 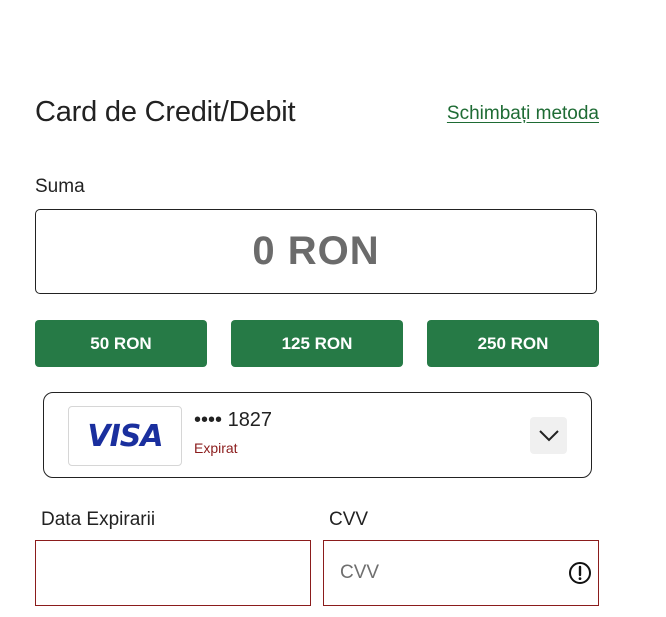 What do you see at coordinates (461, 573) in the screenshot?
I see `cvv-input: CVV` at bounding box center [461, 573].